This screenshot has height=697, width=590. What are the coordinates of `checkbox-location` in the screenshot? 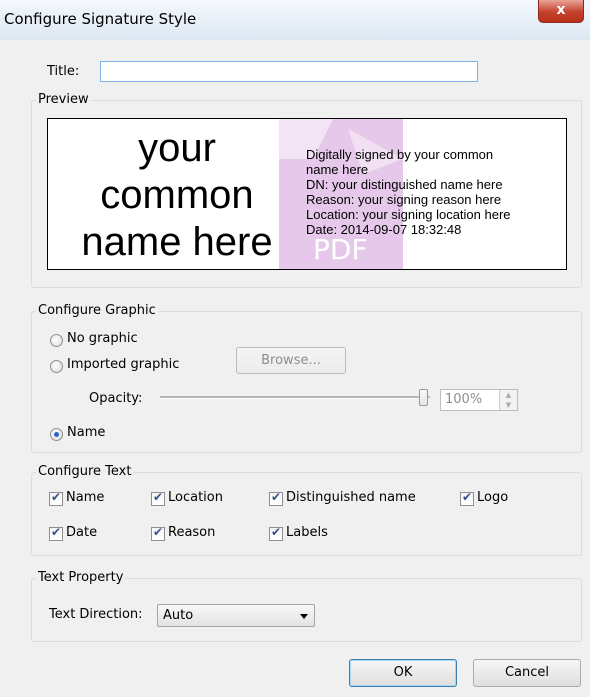 It's located at (158, 498).